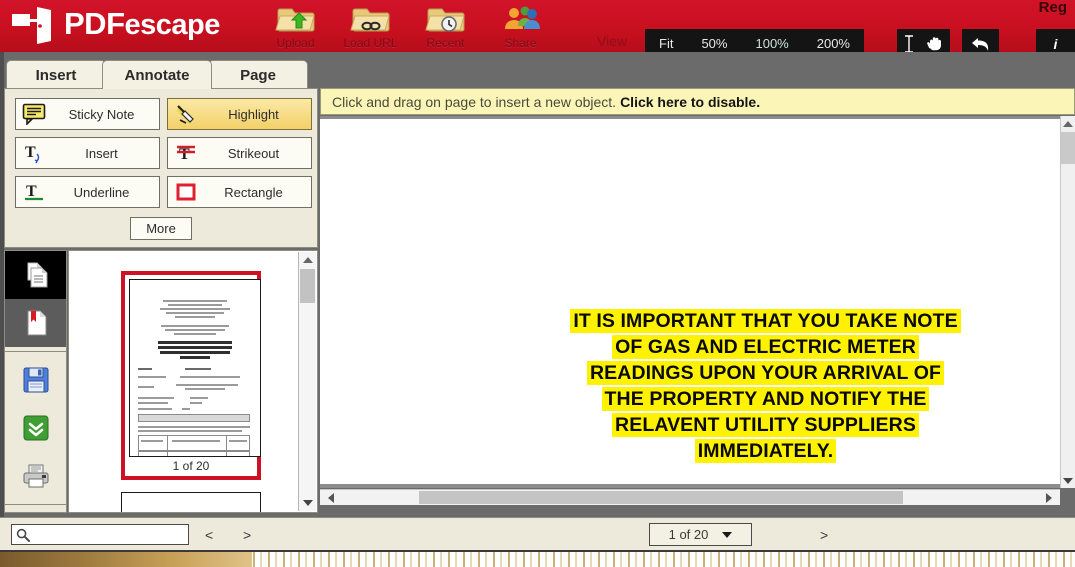  What do you see at coordinates (765, 374) in the screenshot?
I see `highlight-line: READINGS UPON YOUR ARRIVAL OF` at bounding box center [765, 374].